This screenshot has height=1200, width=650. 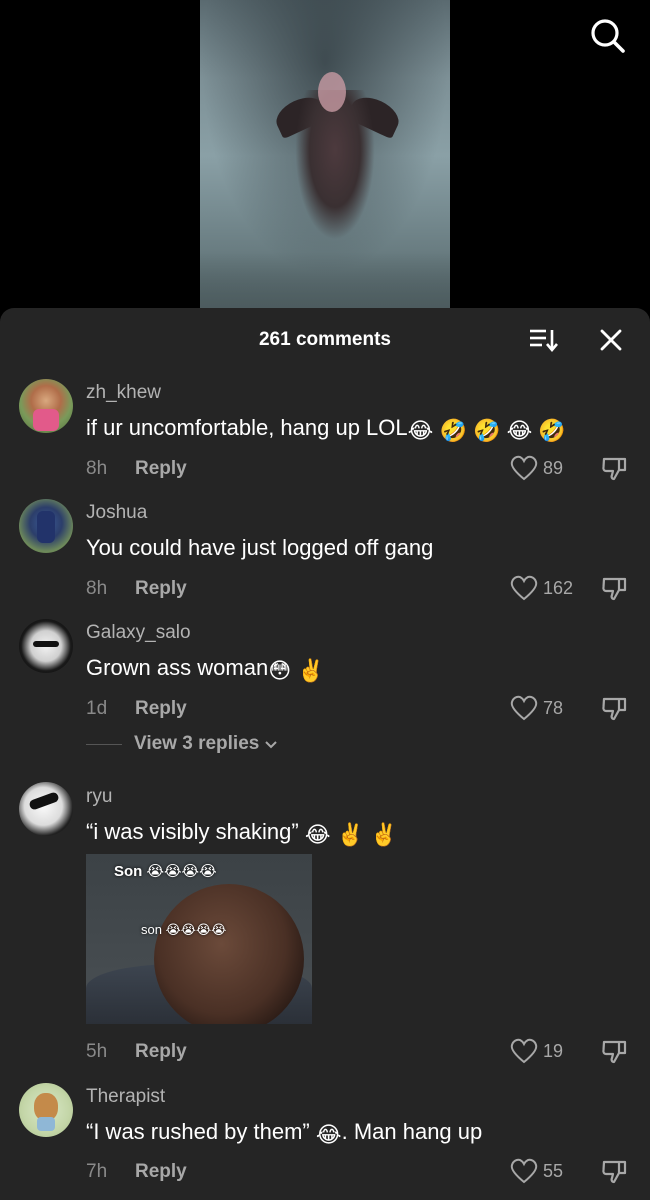 I want to click on comment-text-body: Grown ass woman, so click(x=177, y=667).